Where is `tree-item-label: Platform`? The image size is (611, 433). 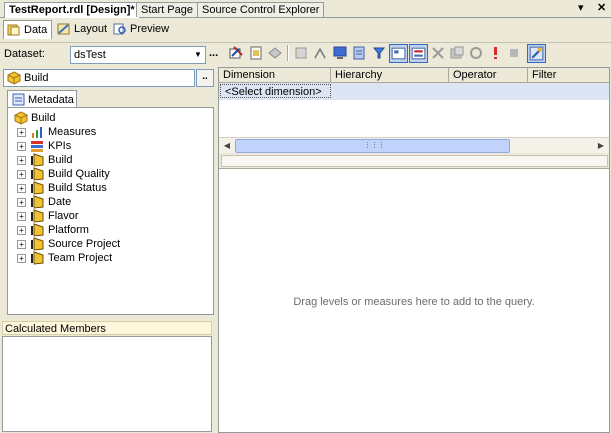 tree-item-label: Platform is located at coordinates (68, 230).